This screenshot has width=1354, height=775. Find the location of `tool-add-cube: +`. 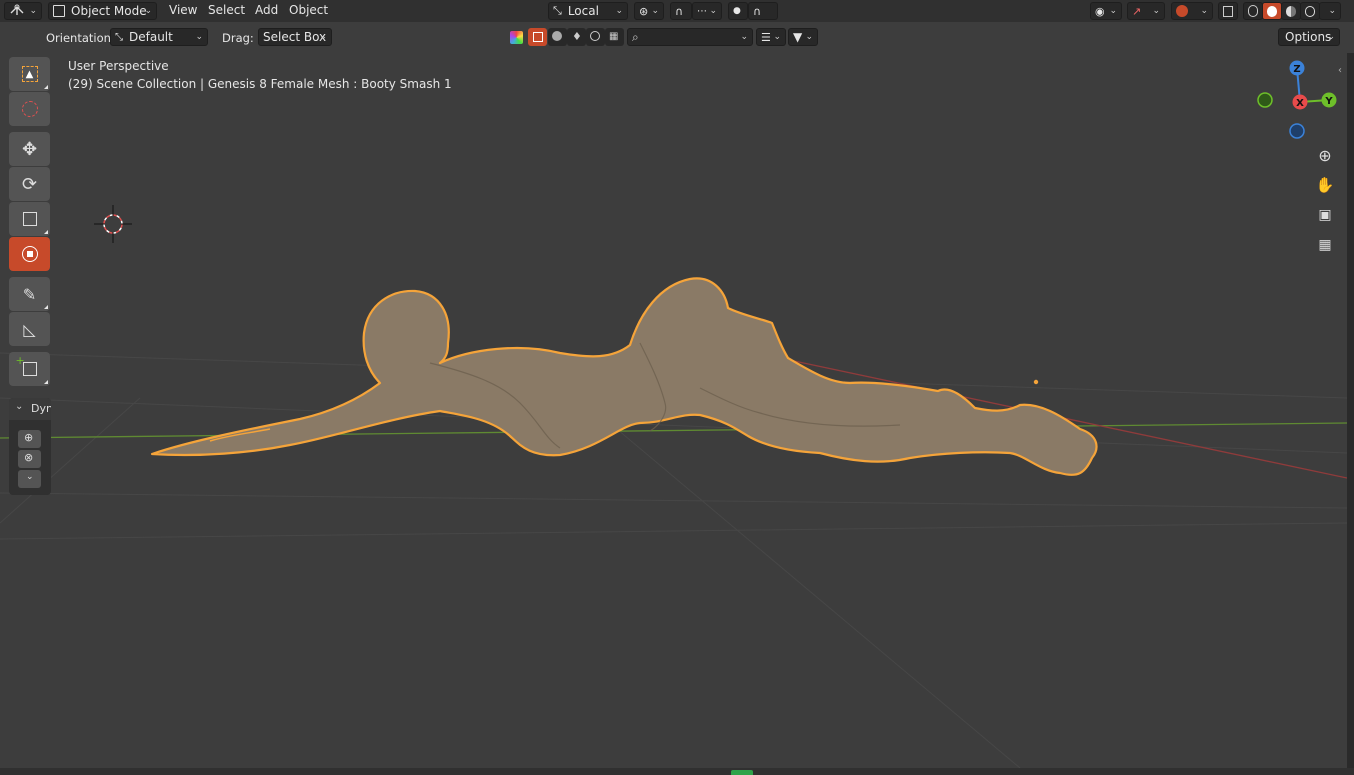

tool-add-cube: + is located at coordinates (29, 369).